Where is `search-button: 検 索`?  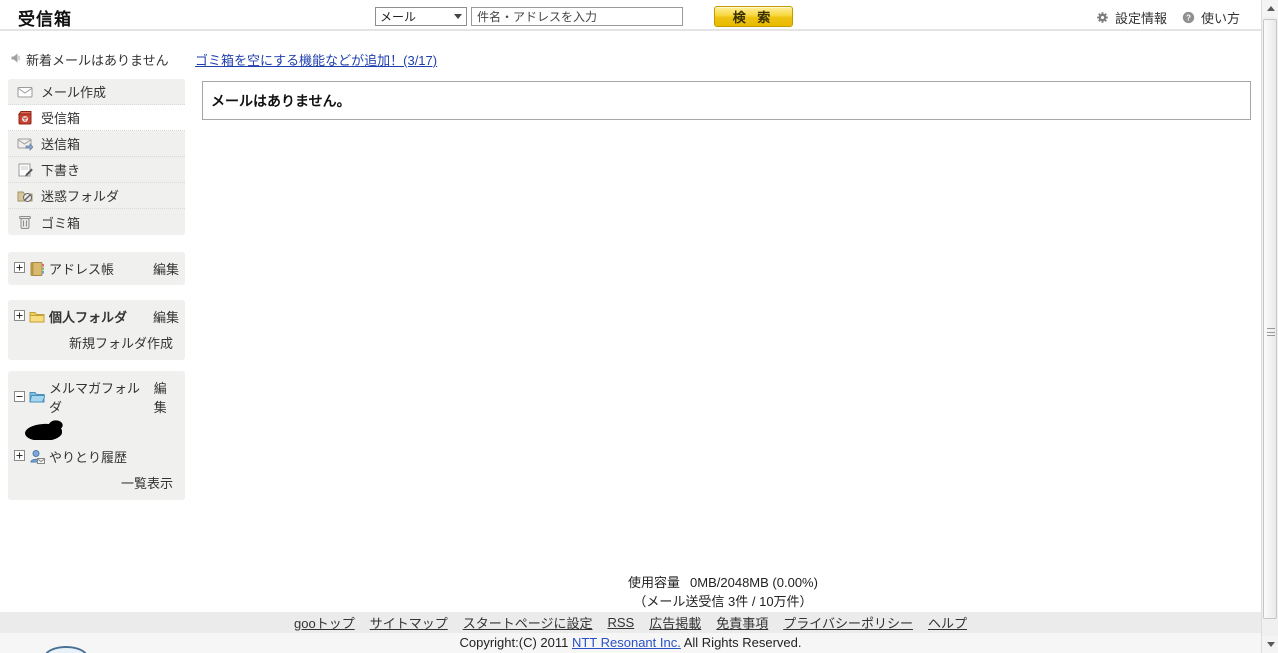
search-button: 検 索 is located at coordinates (753, 16).